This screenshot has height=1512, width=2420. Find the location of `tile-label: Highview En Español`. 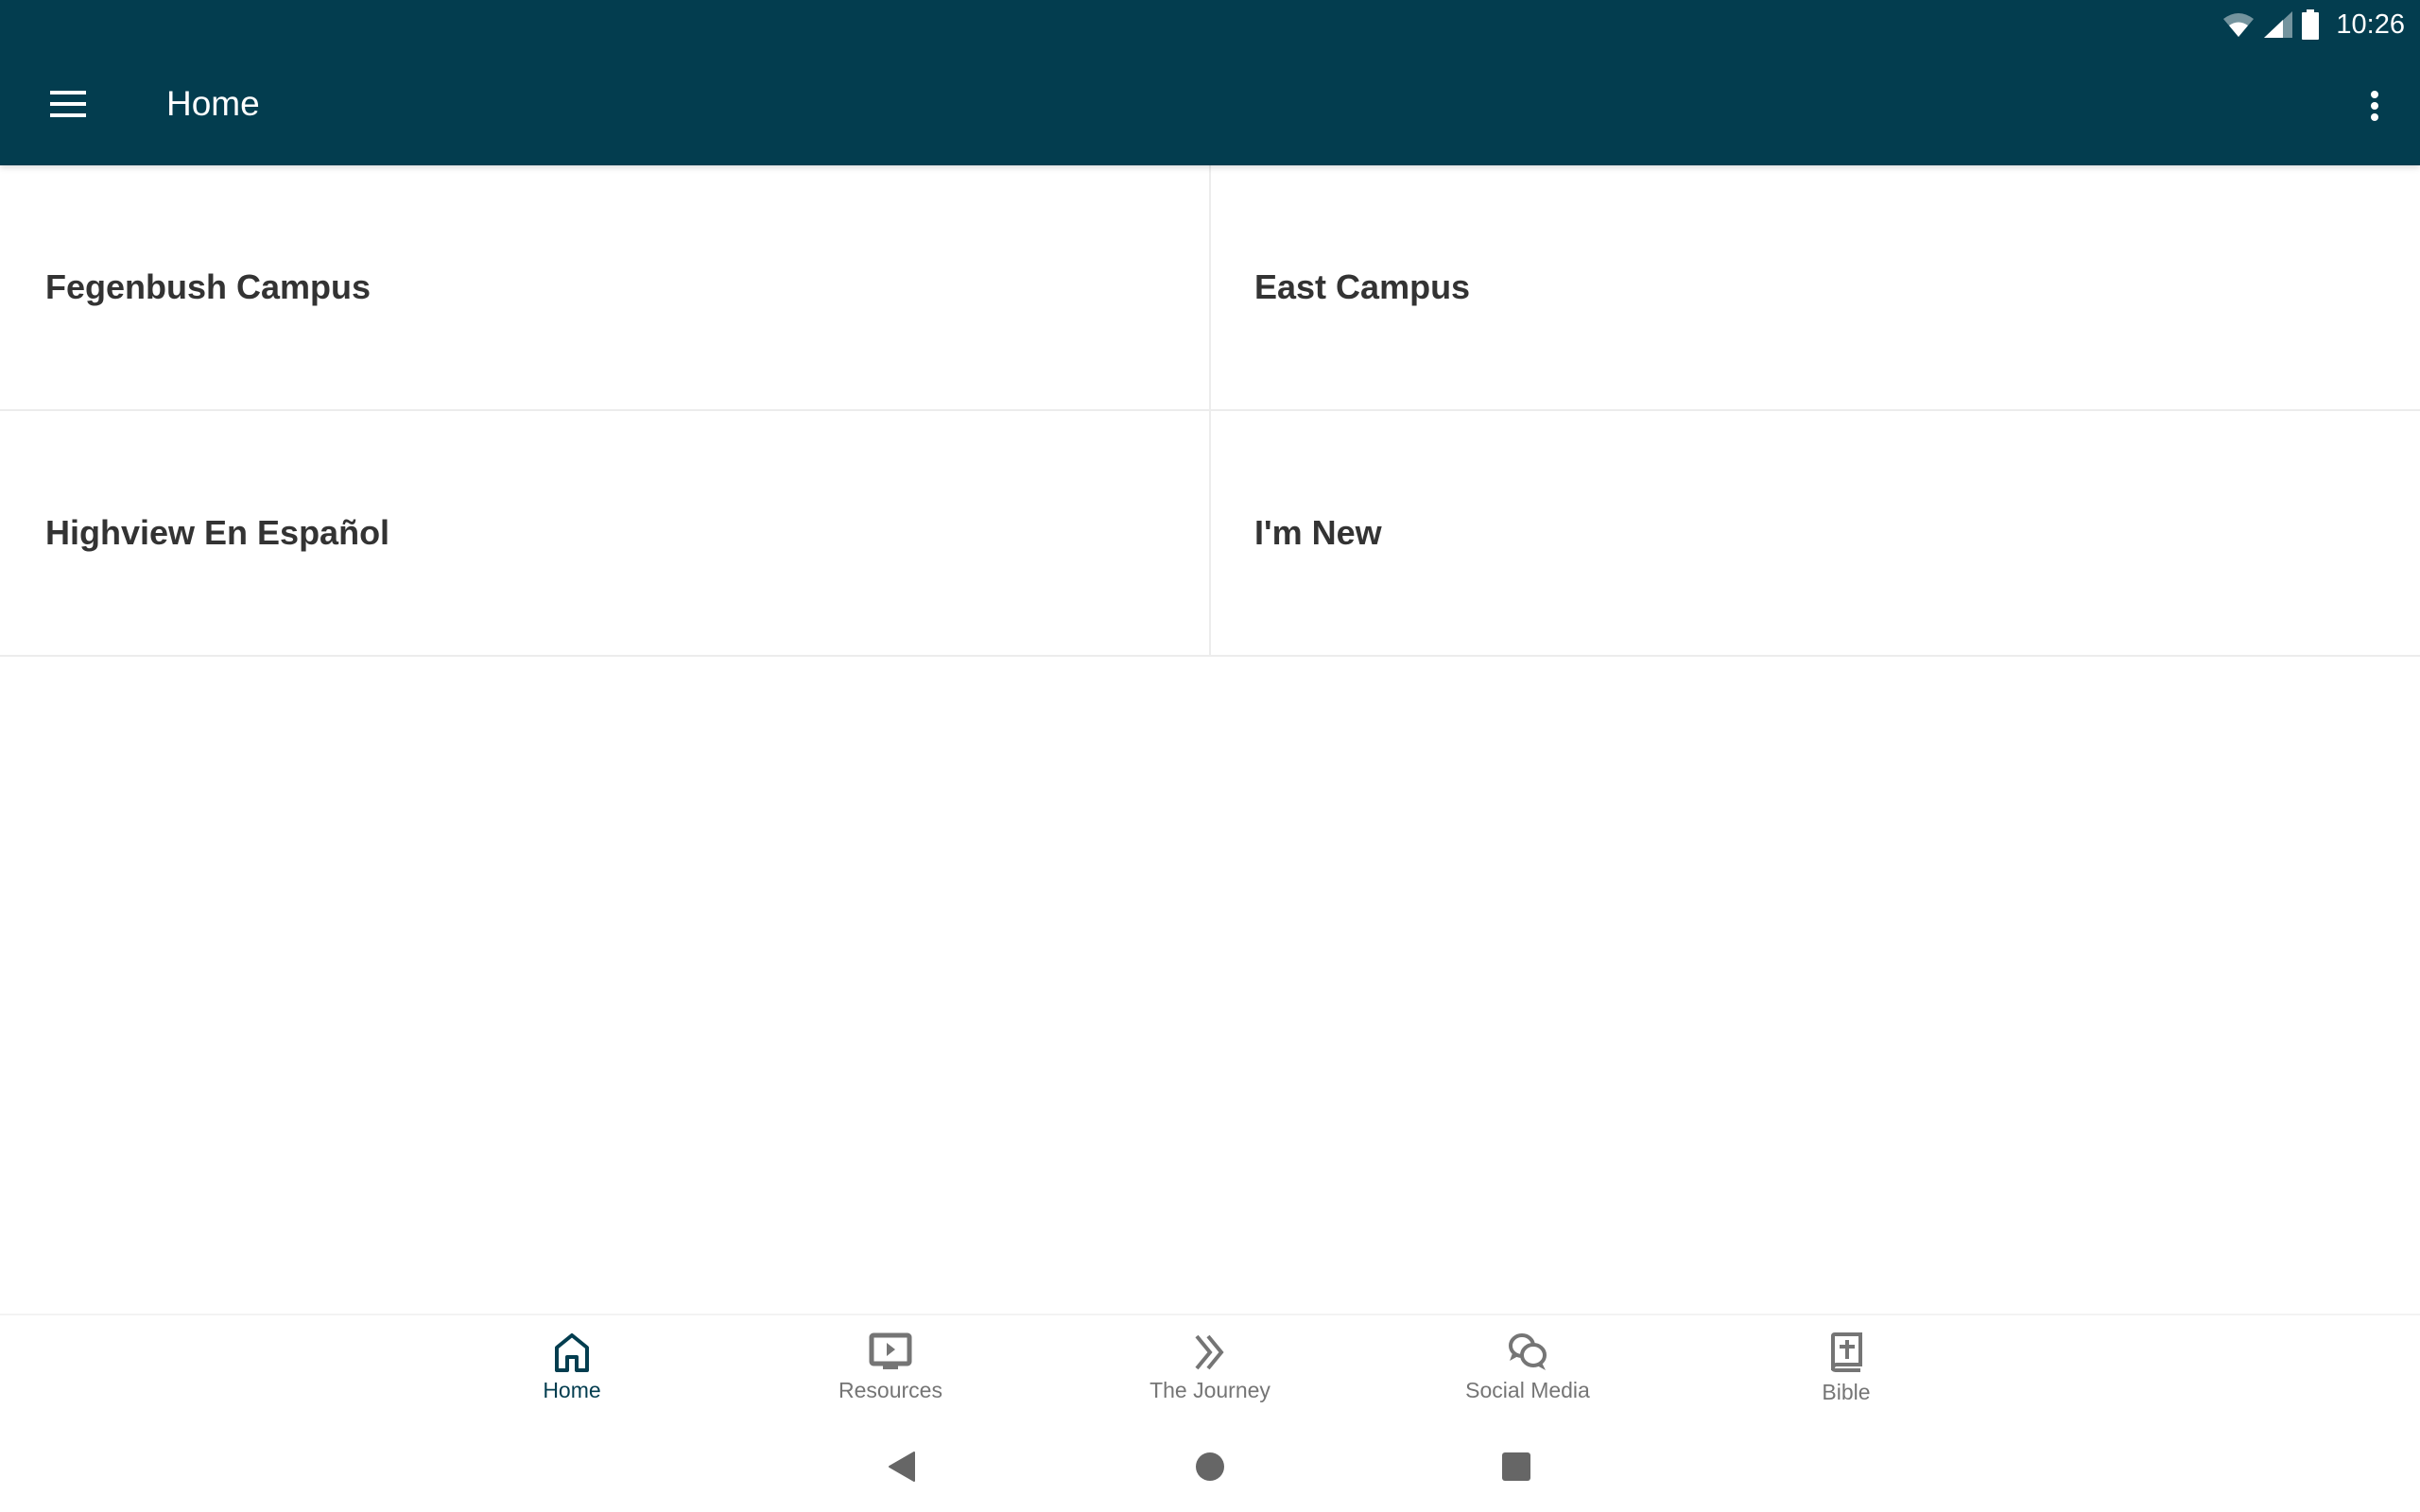

tile-label: Highview En Español is located at coordinates (218, 532).